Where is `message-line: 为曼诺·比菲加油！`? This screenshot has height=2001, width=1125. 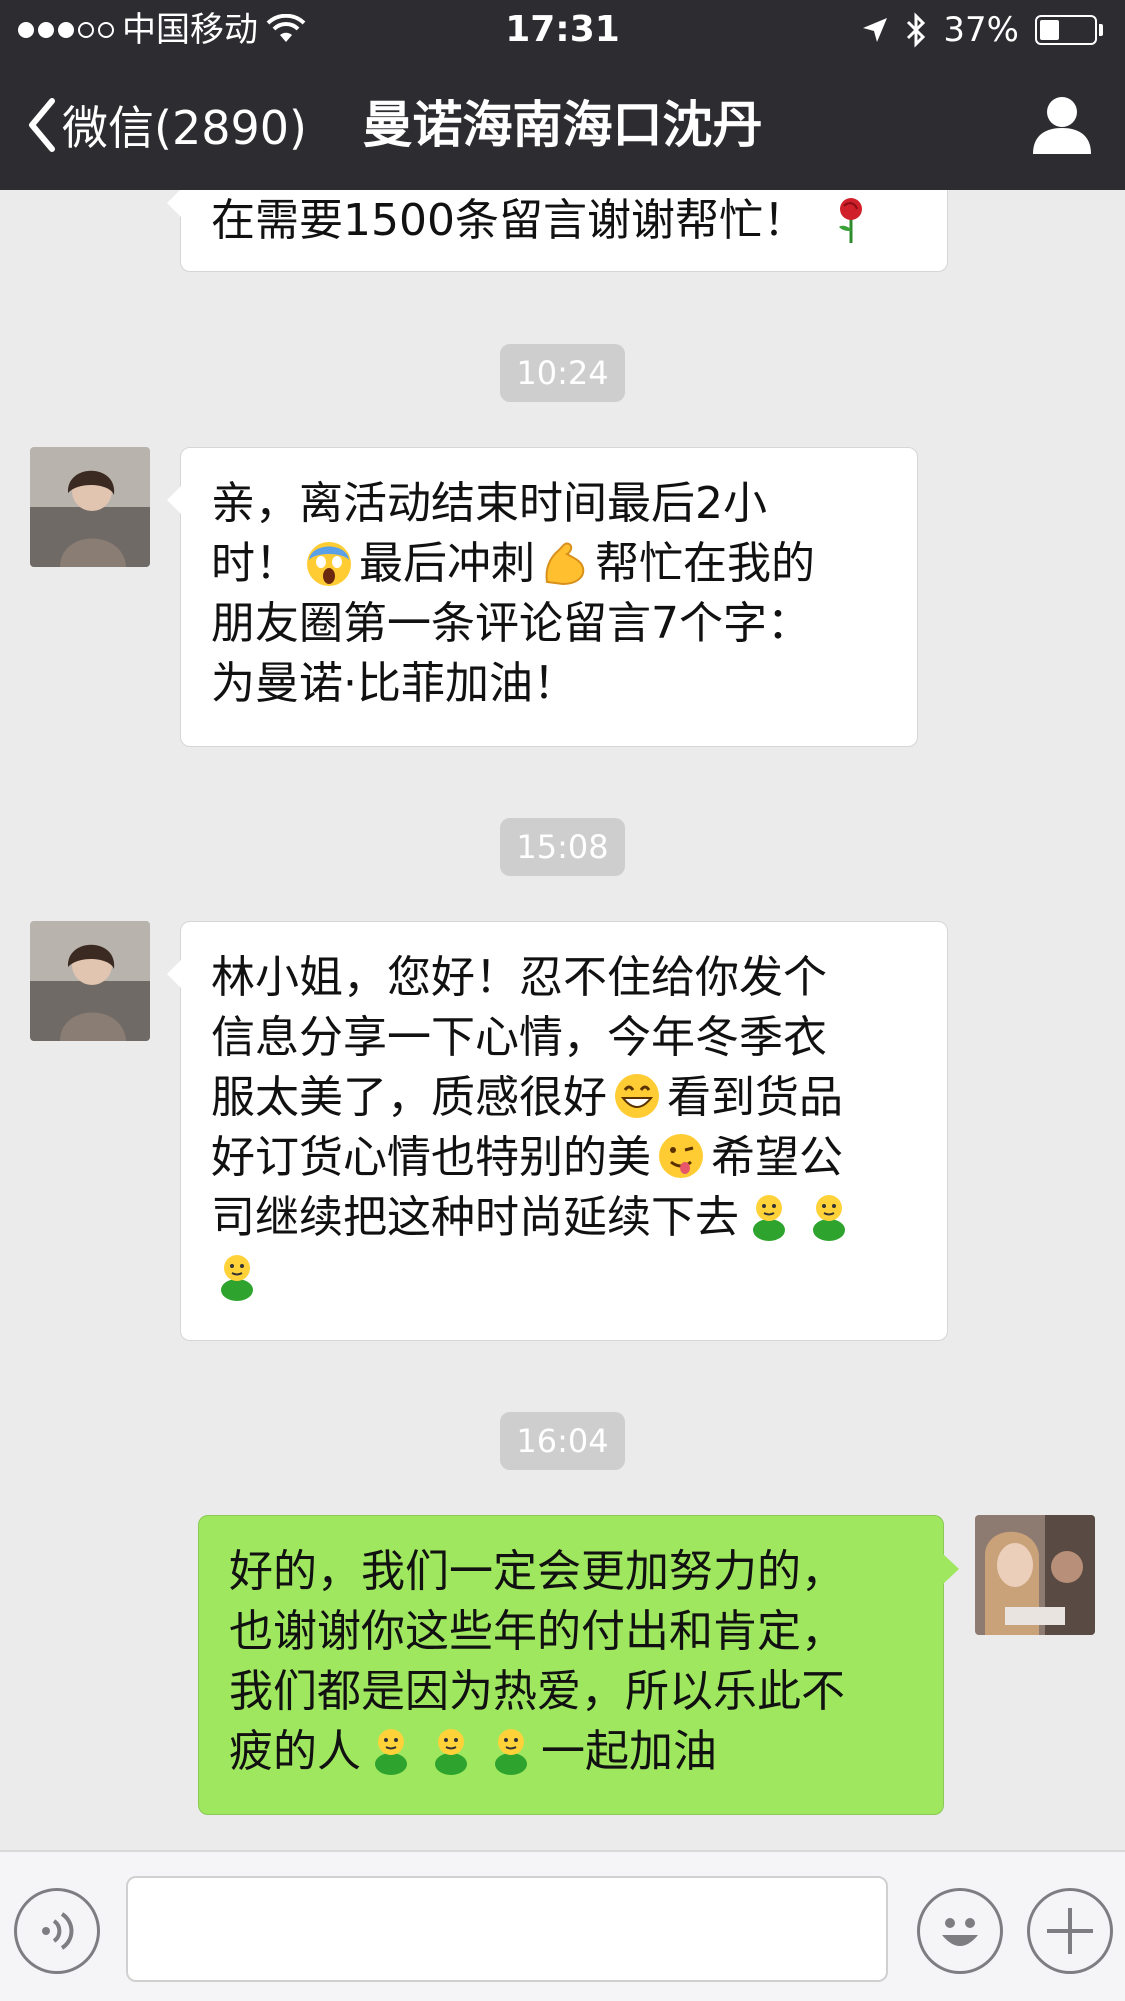
message-line: 为曼诺·比菲加油！ is located at coordinates (394, 683).